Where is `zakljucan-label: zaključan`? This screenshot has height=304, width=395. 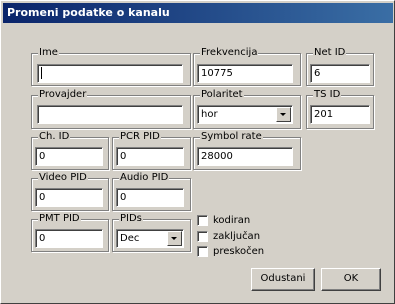
zakljucan-label: zaključan is located at coordinates (237, 236).